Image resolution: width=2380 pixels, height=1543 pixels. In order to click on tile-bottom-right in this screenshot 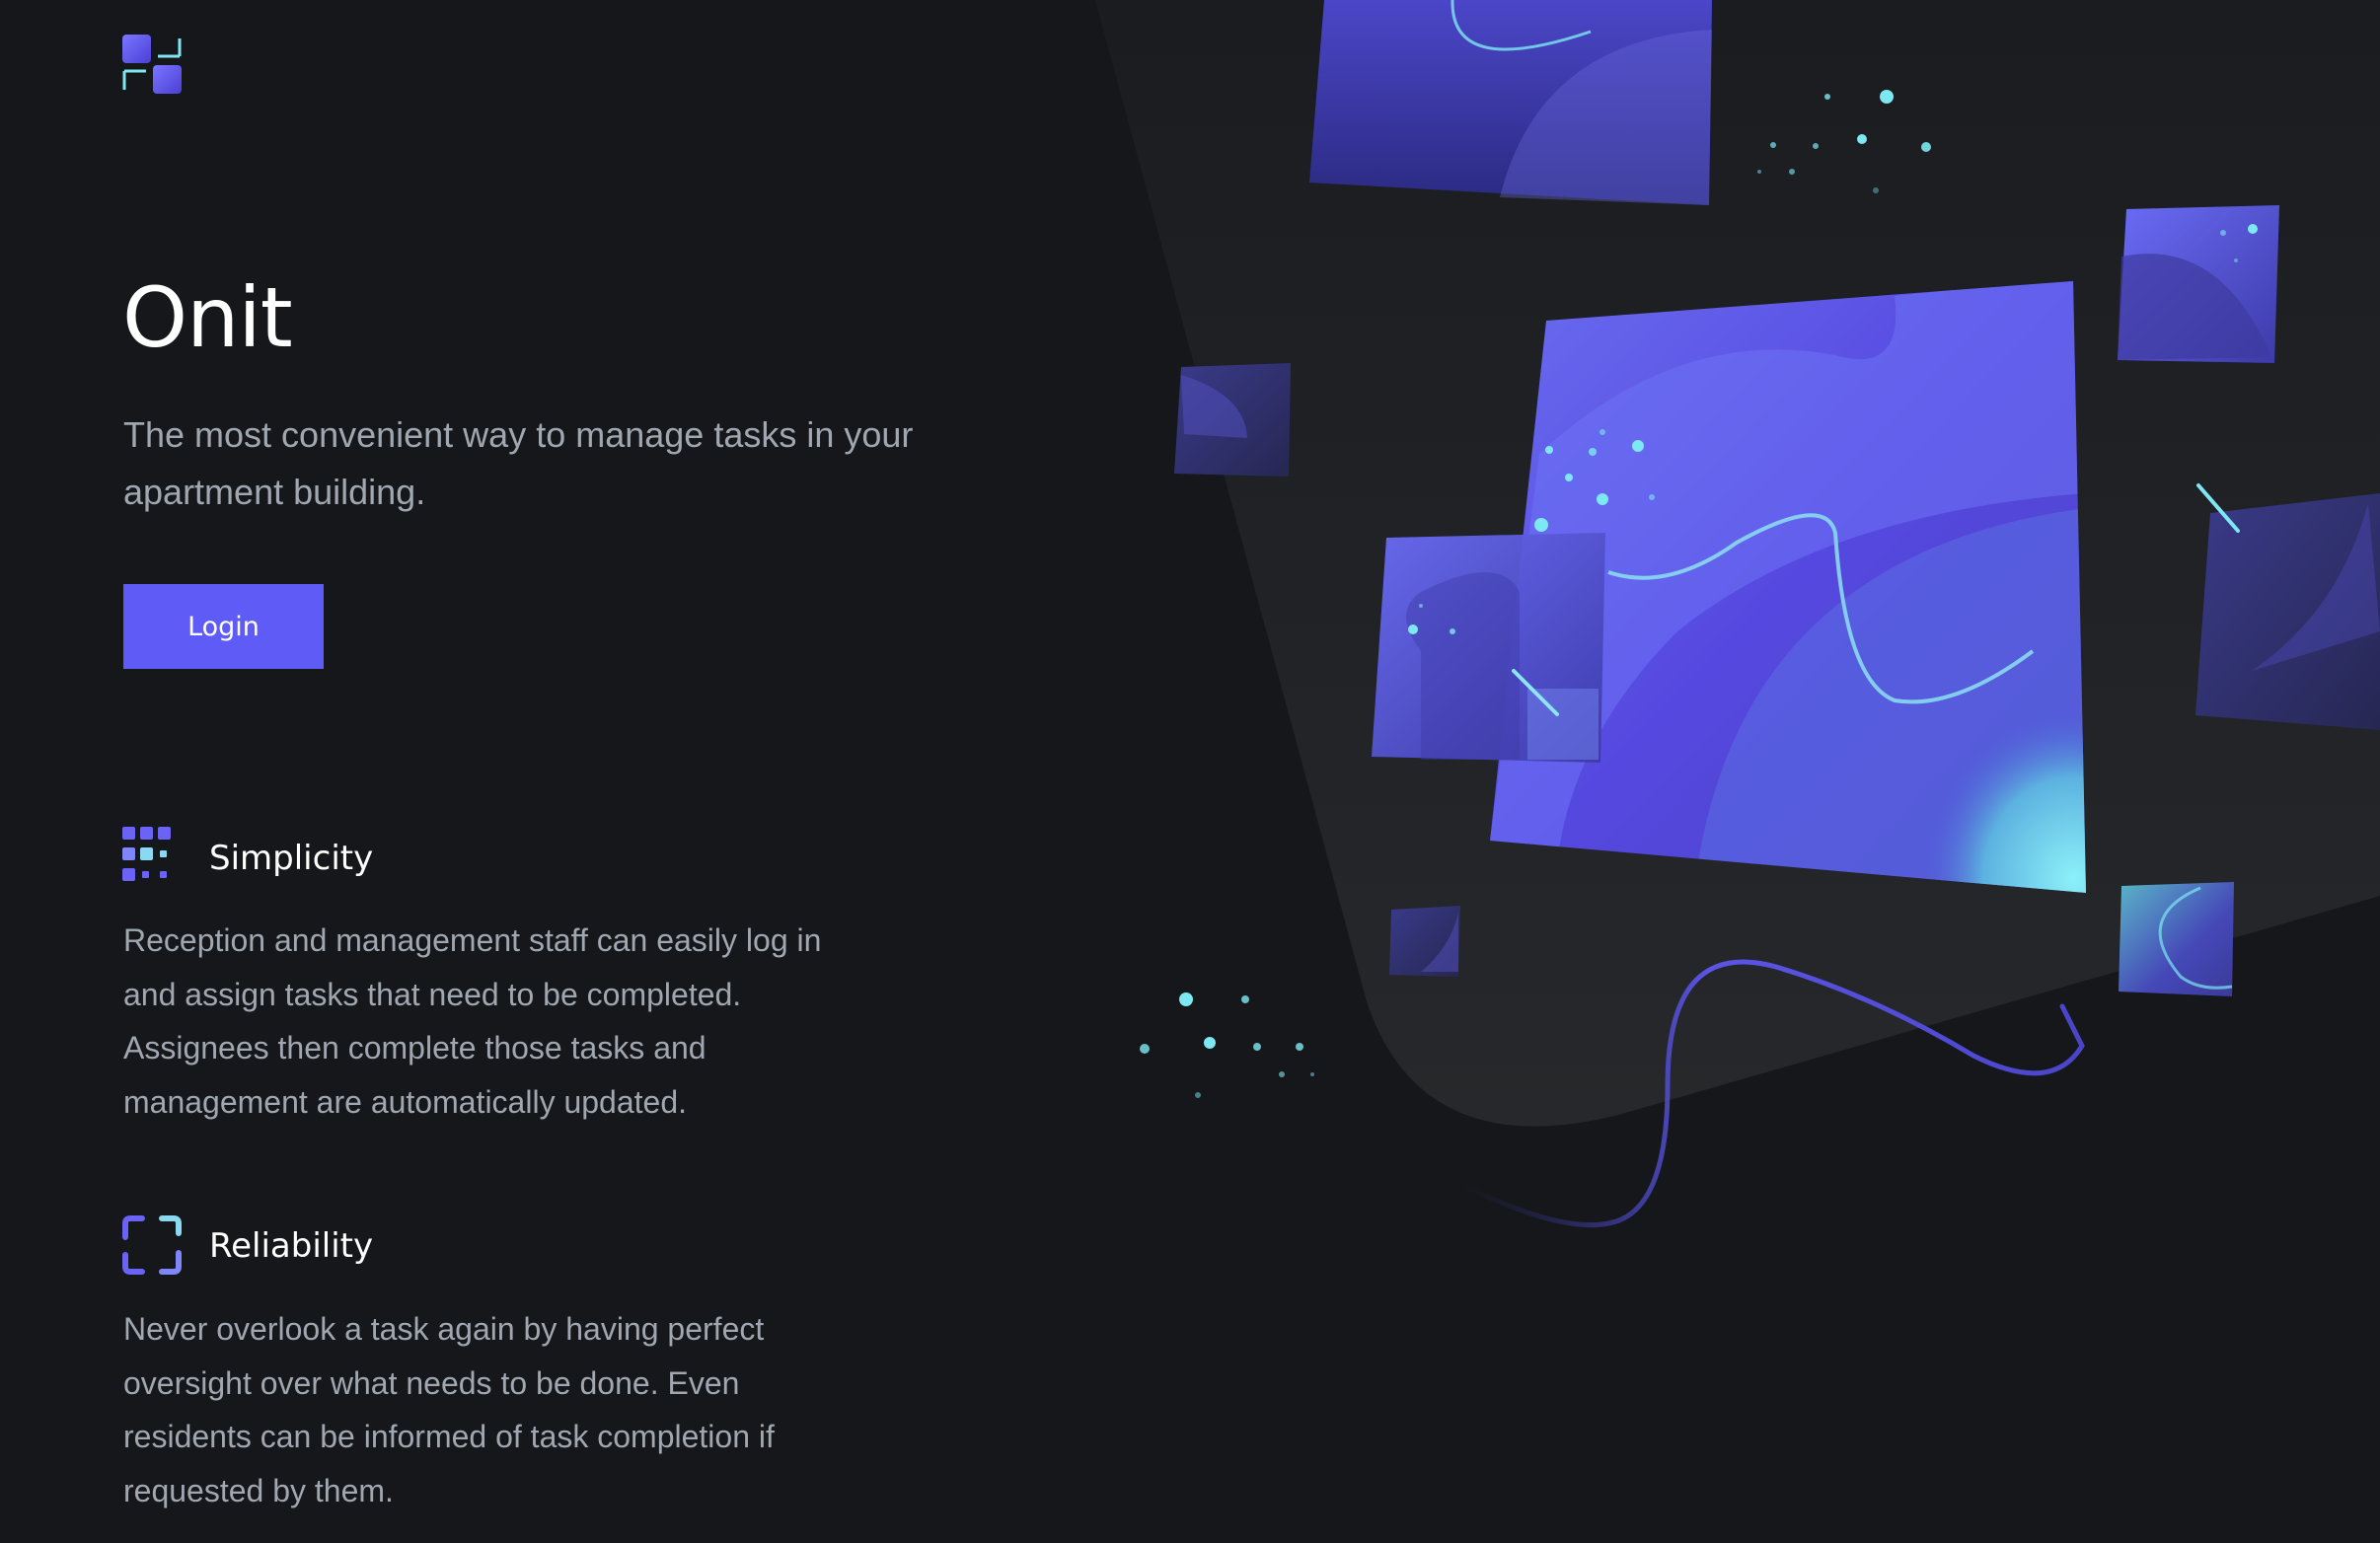, I will do `click(2176, 939)`.